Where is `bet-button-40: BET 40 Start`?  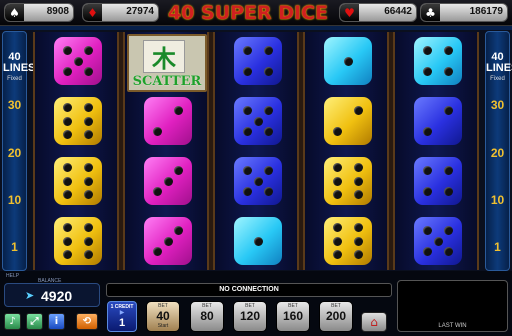
bet-button-40: BET 40 Start is located at coordinates (163, 316).